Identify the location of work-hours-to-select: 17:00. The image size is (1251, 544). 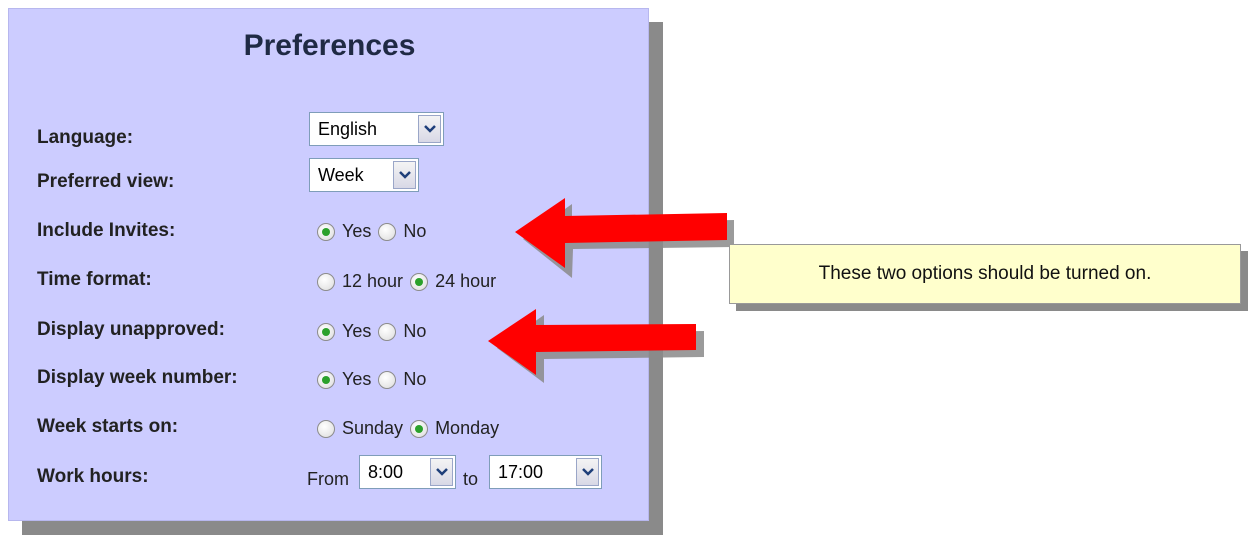
(545, 472).